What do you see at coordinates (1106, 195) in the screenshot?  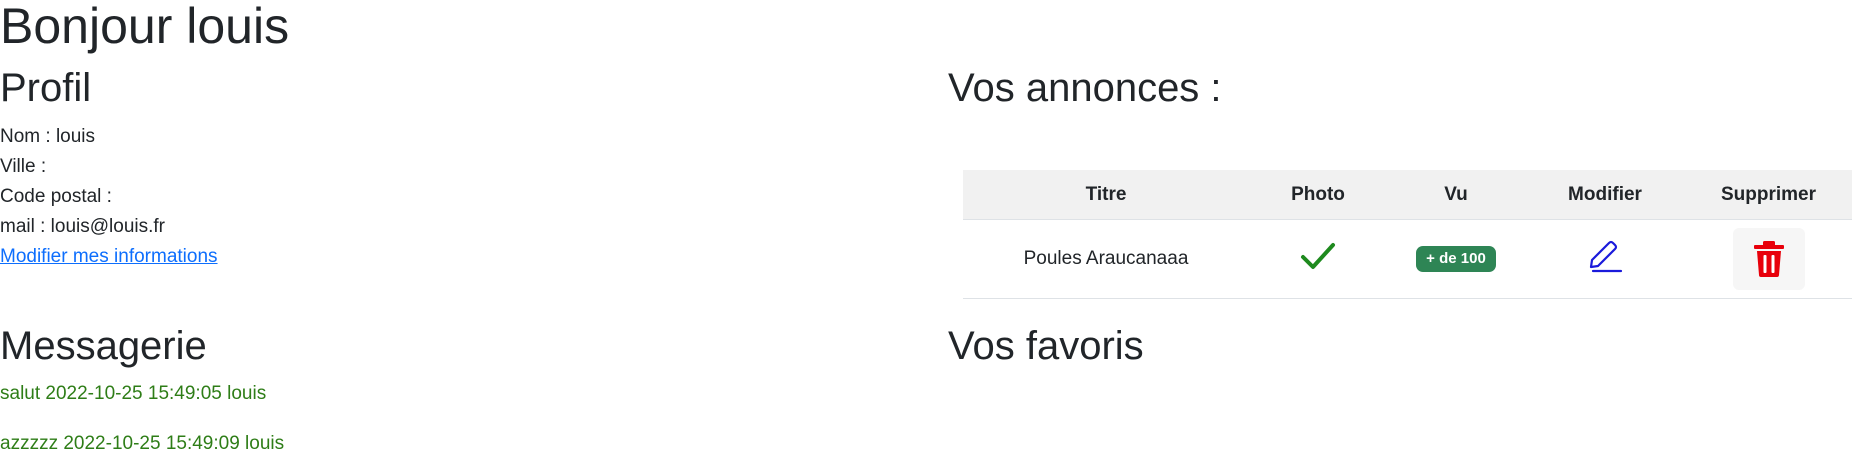 I see `column-header-titre: Titre` at bounding box center [1106, 195].